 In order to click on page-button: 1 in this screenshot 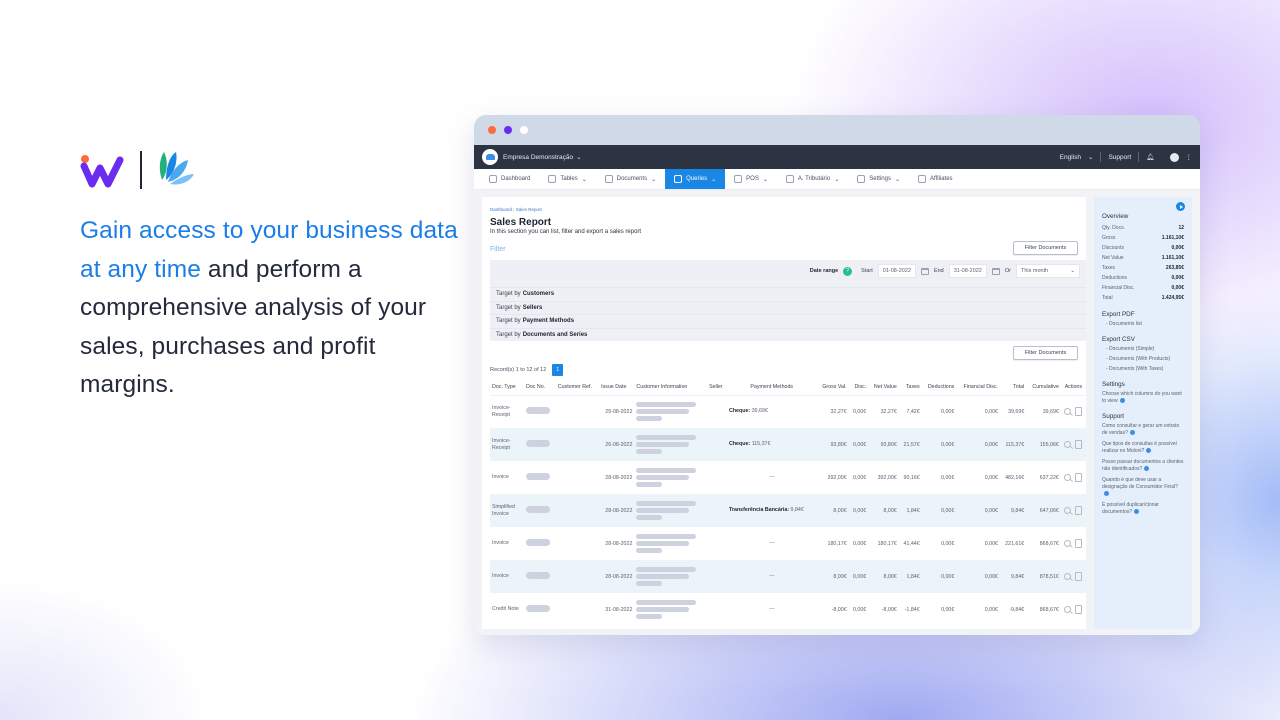, I will do `click(558, 370)`.